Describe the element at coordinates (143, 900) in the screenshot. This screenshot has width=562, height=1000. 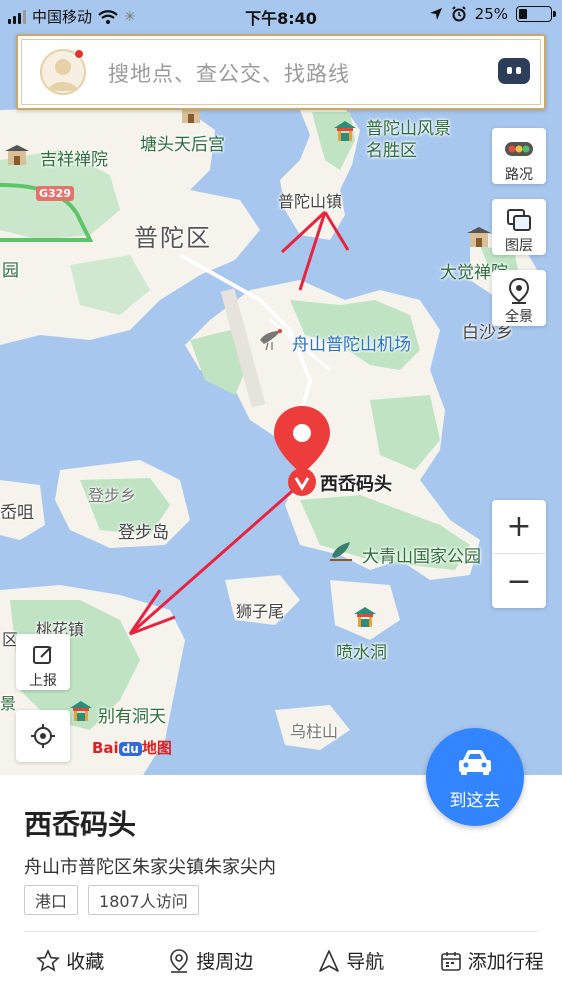
I see `tag-visits: 1807人访问` at that location.